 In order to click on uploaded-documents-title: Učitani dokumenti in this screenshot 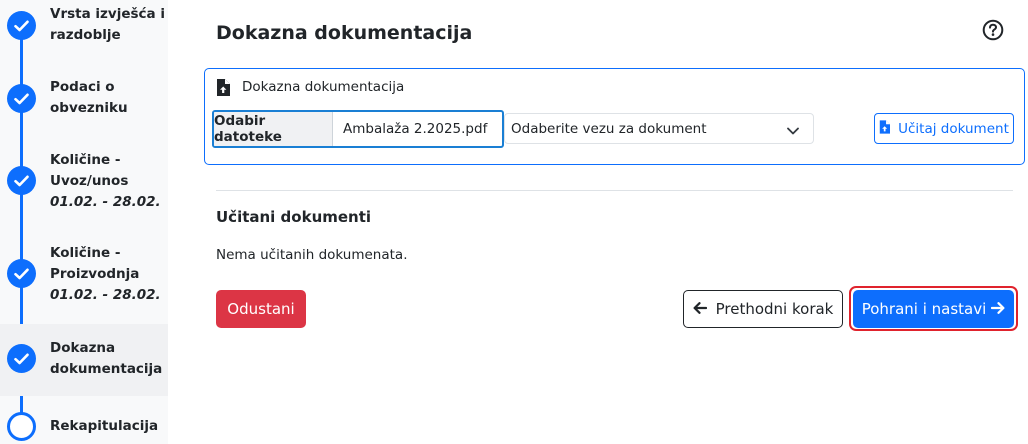, I will do `click(294, 217)`.